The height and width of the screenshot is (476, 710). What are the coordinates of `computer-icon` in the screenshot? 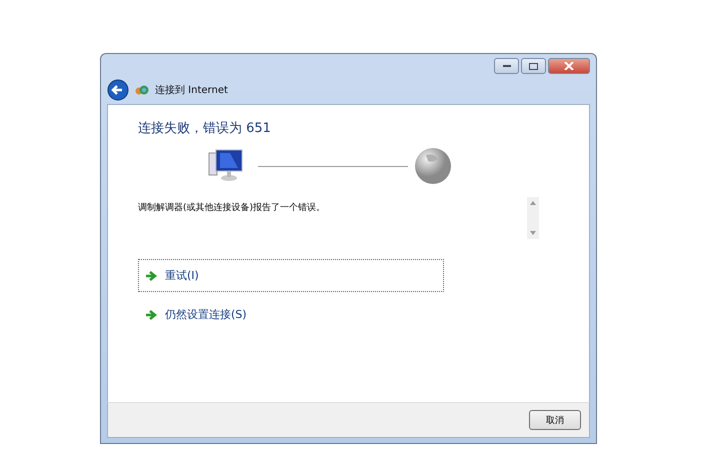 It's located at (226, 166).